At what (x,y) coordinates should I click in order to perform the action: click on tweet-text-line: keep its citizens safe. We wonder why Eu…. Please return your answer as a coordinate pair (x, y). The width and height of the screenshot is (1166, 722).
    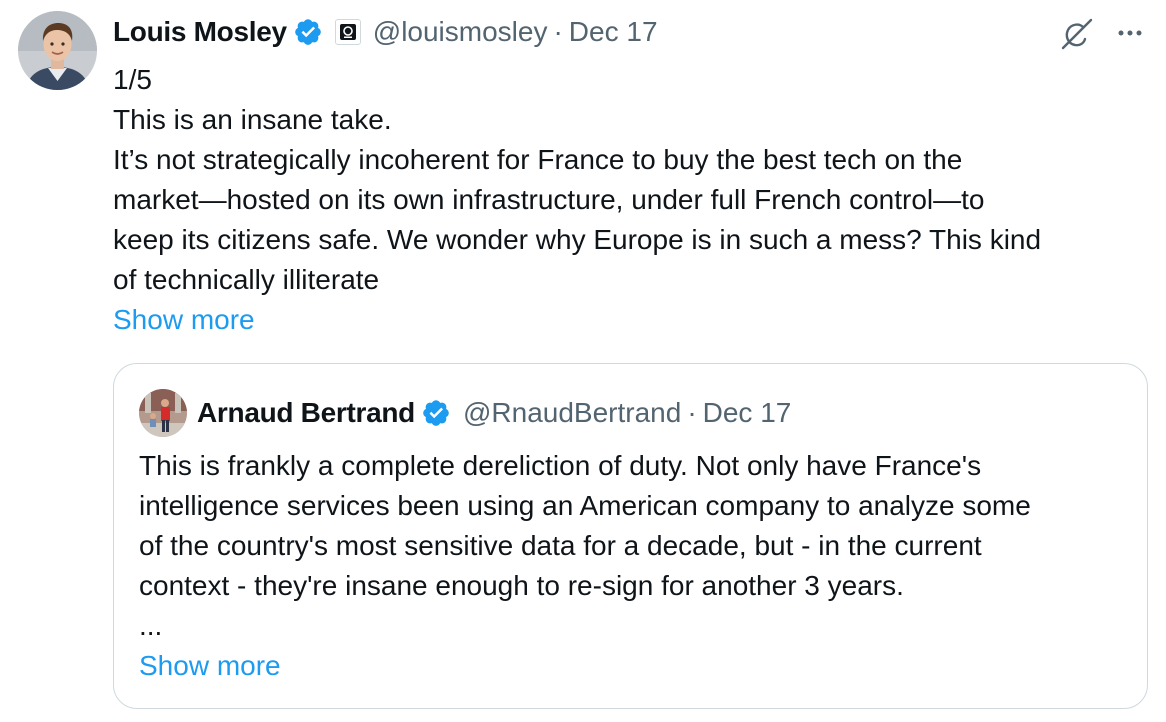
    Looking at the image, I should click on (577, 239).